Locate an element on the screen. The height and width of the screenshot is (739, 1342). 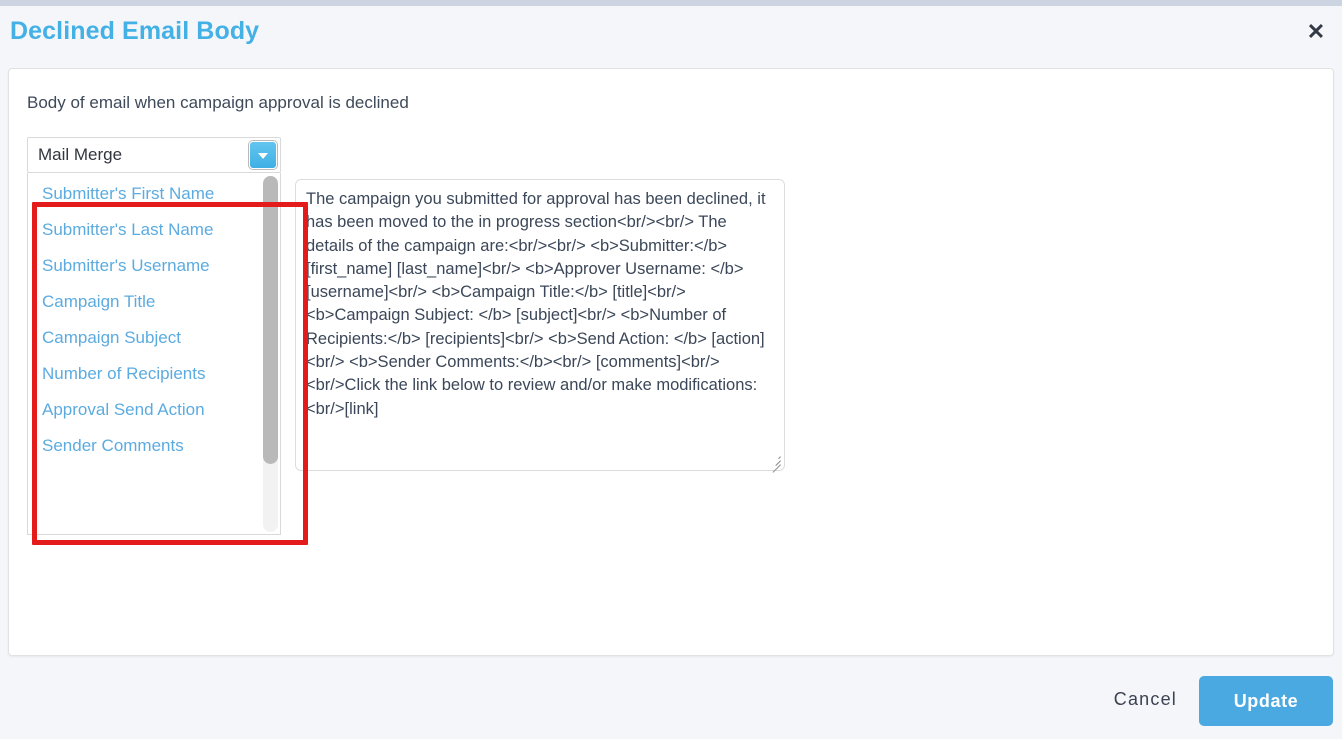
list-item: Submitter's Last Name is located at coordinates (127, 230).